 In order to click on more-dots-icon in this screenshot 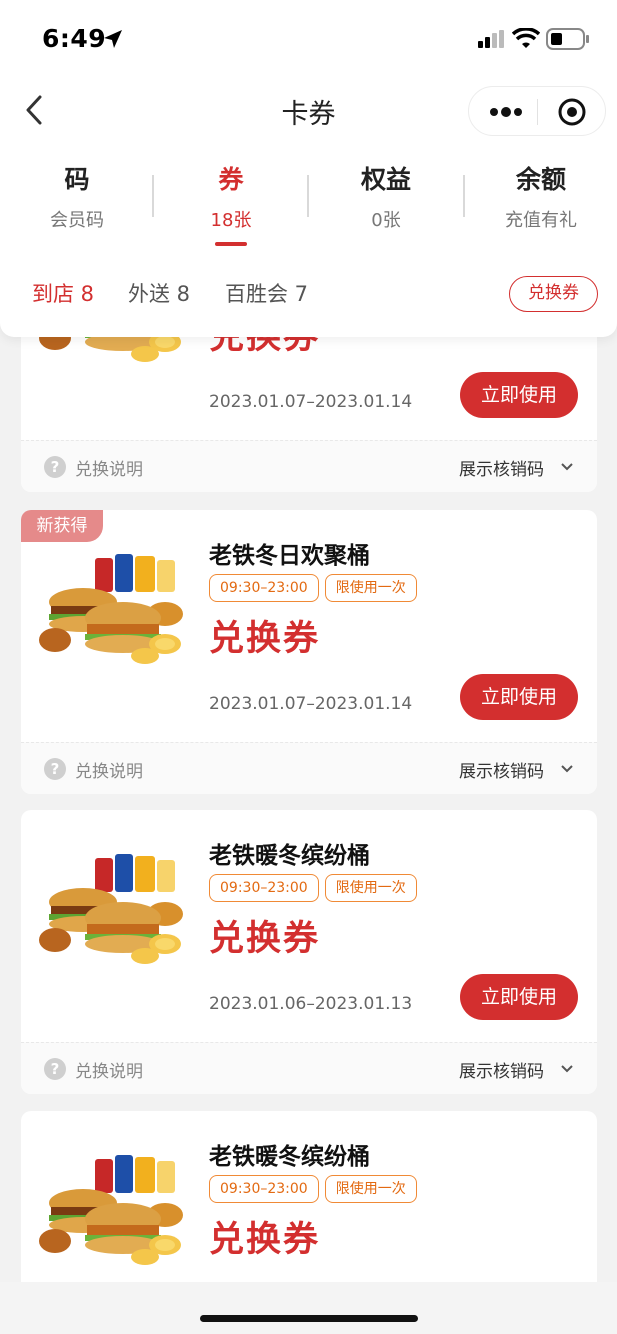, I will do `click(506, 112)`.